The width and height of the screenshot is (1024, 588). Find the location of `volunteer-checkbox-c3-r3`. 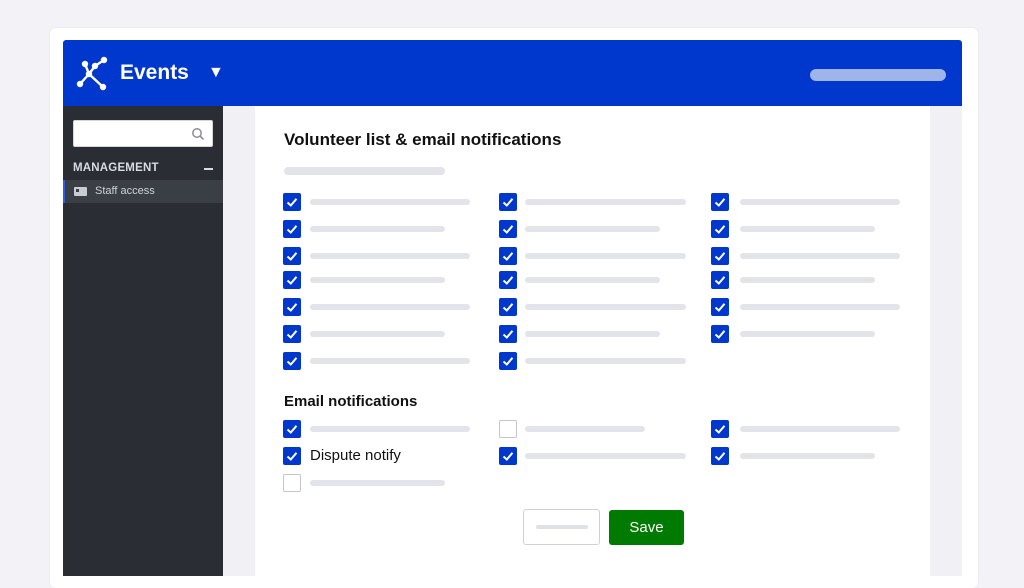

volunteer-checkbox-c3-r3 is located at coordinates (720, 256).